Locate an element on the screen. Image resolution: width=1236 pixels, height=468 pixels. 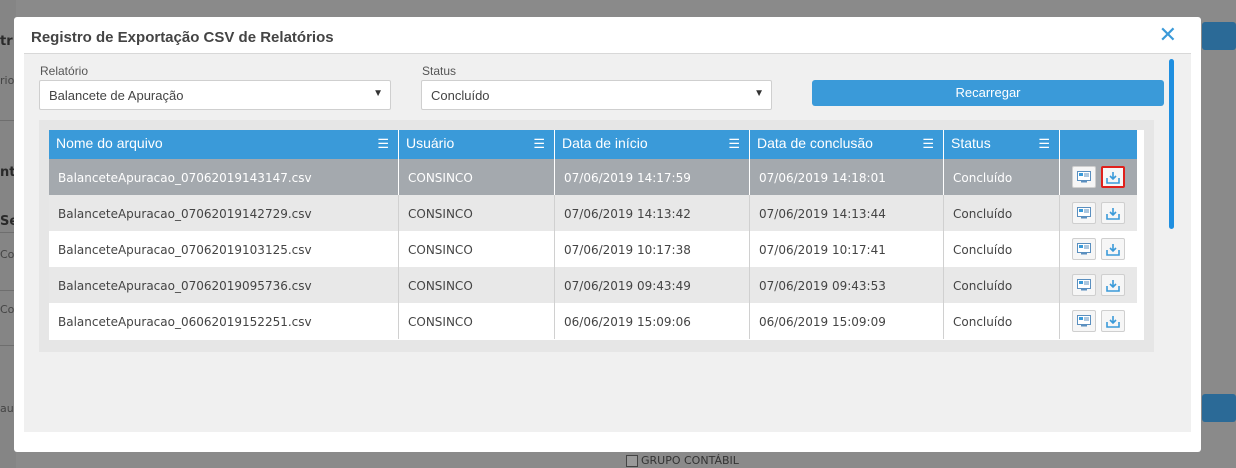
background-checkbox-label: GRUPO CONTÁBIL is located at coordinates (682, 460).